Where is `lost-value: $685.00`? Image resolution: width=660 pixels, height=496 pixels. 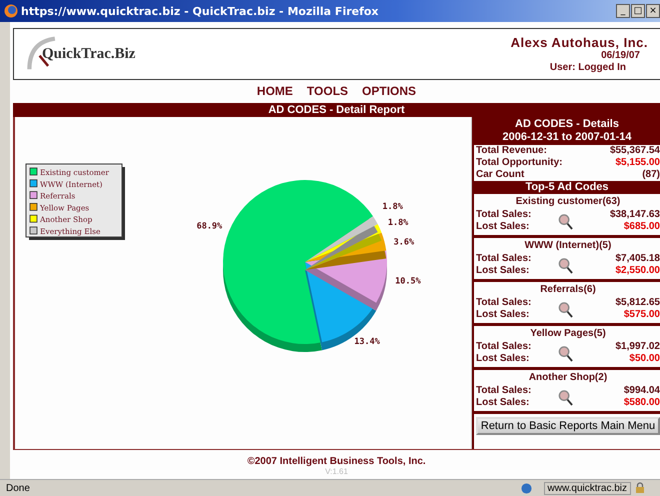 lost-value: $685.00 is located at coordinates (641, 227).